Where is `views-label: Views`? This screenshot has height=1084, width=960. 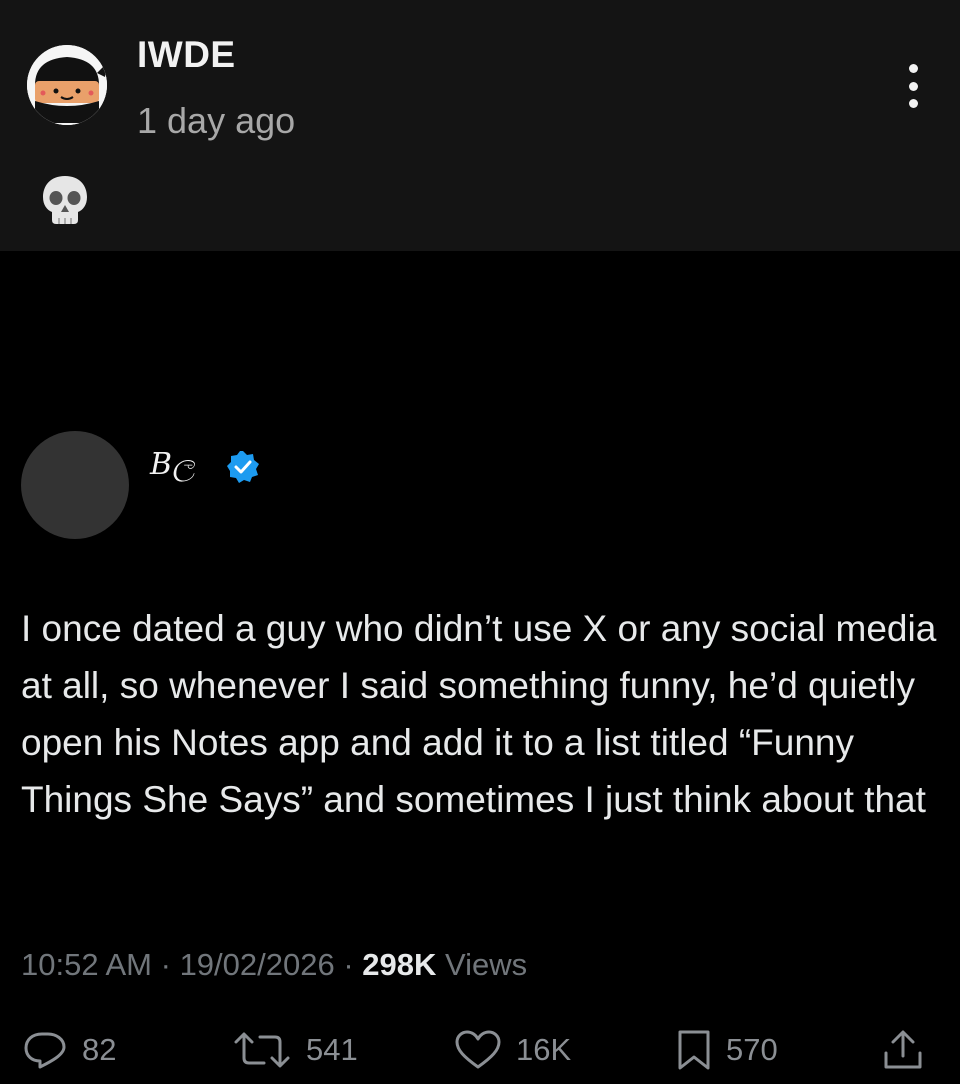
views-label: Views is located at coordinates (486, 964).